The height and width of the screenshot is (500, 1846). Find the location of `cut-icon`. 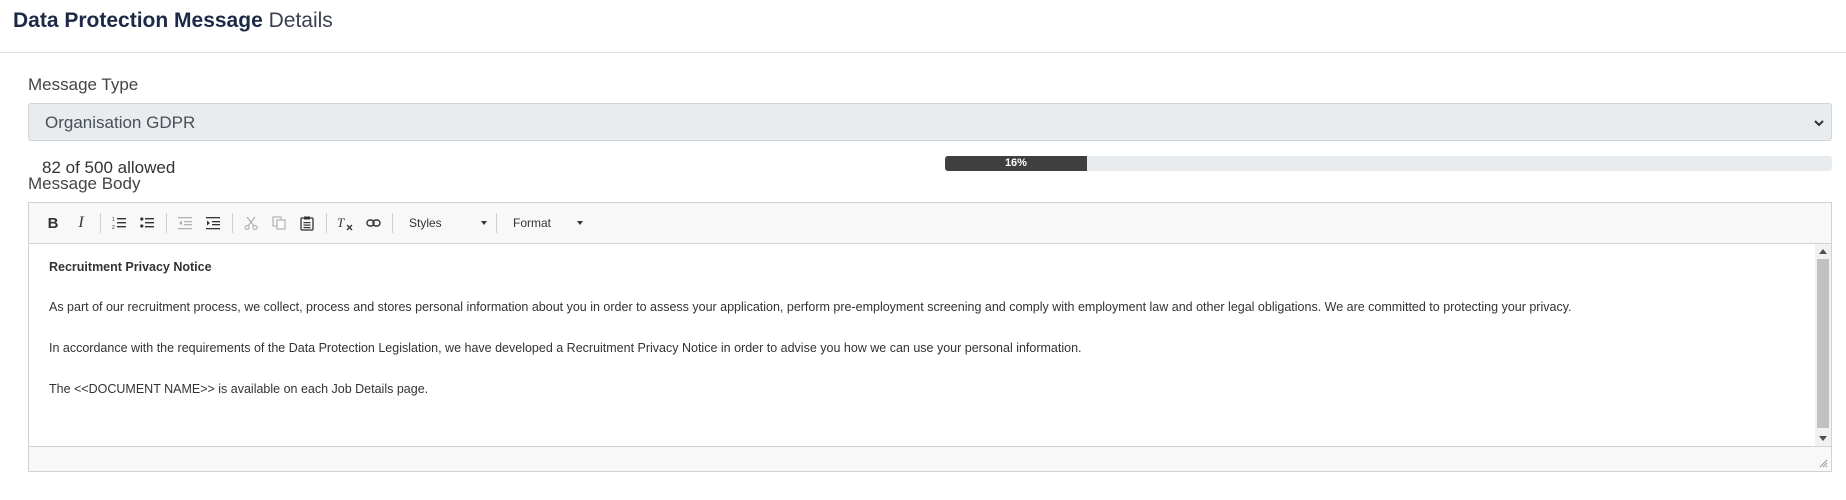

cut-icon is located at coordinates (251, 223).